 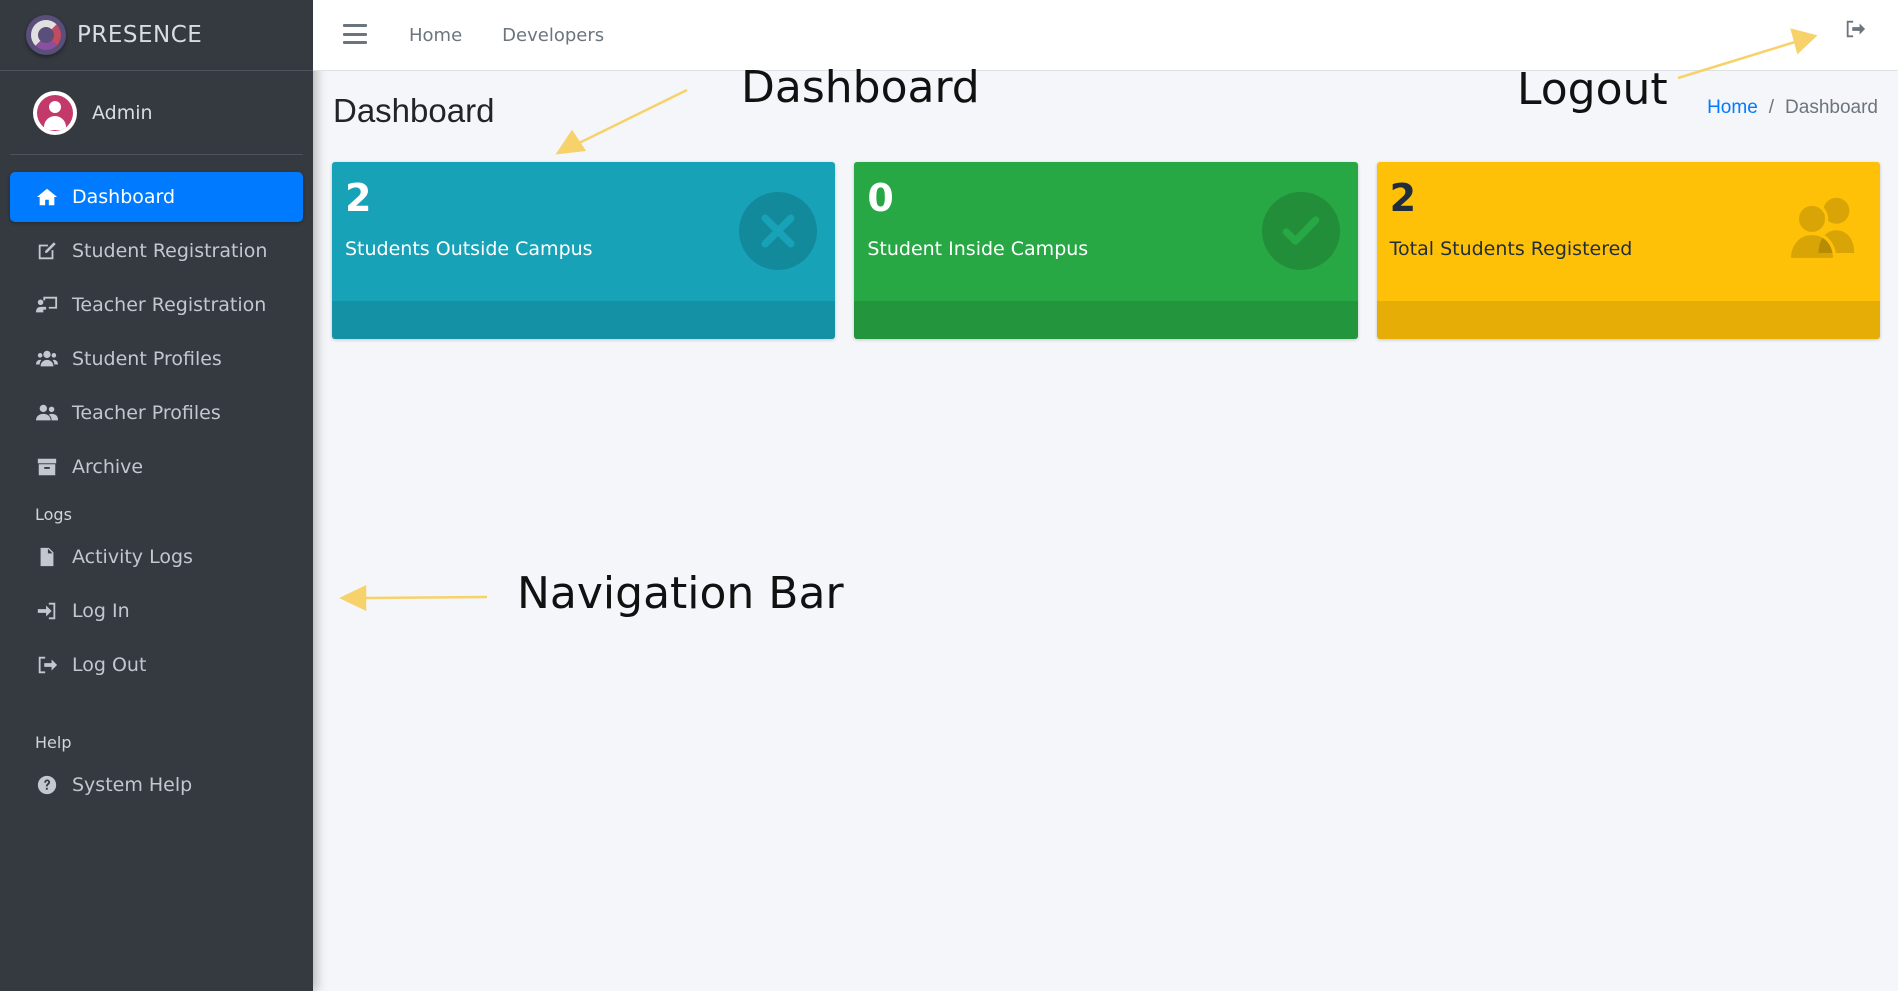 I want to click on sidebar-item-label: Log In, so click(x=101, y=611).